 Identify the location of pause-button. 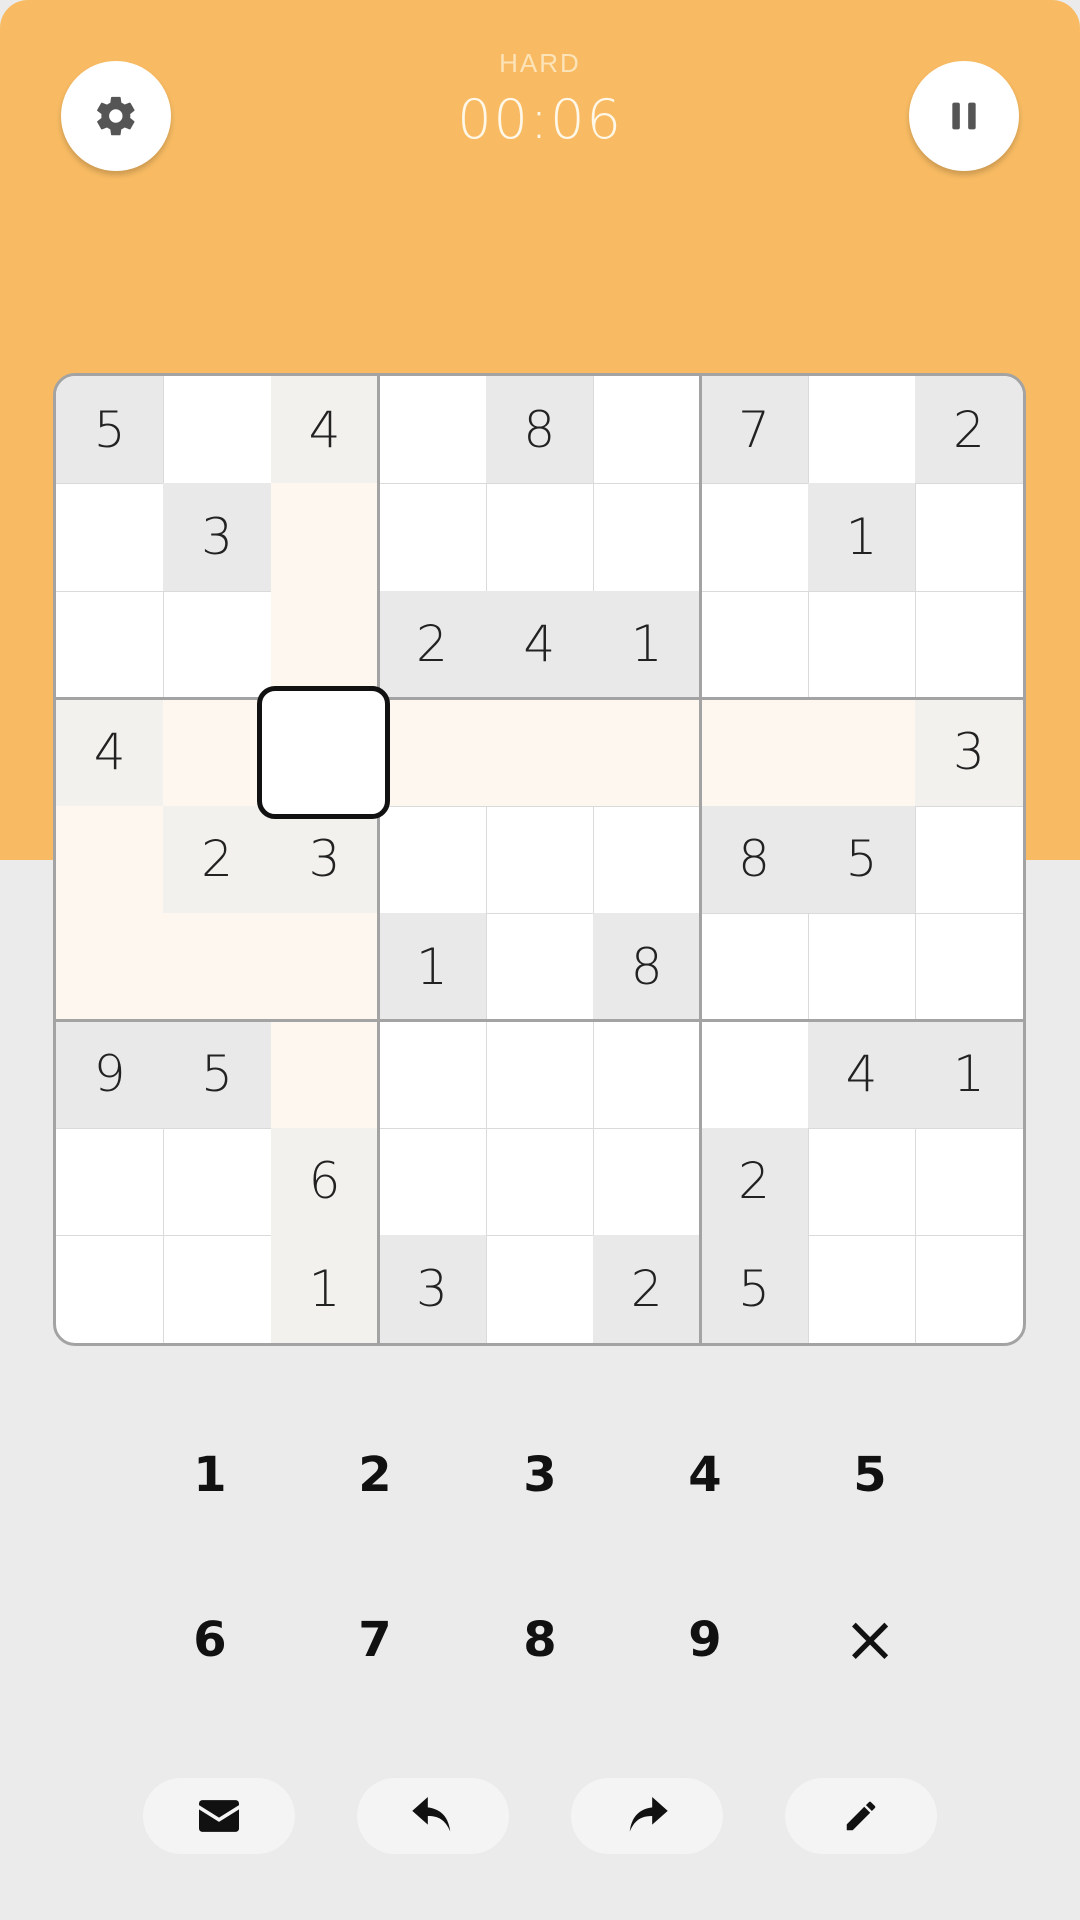
(964, 116).